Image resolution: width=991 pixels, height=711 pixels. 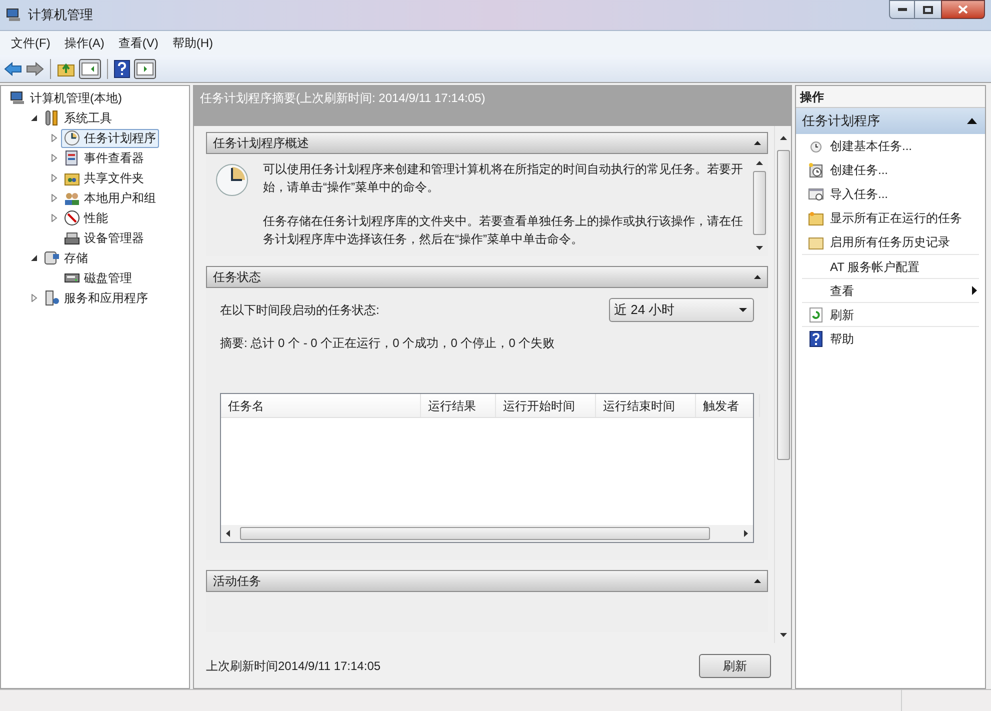 I want to click on column-header: 运行结果, so click(x=458, y=405).